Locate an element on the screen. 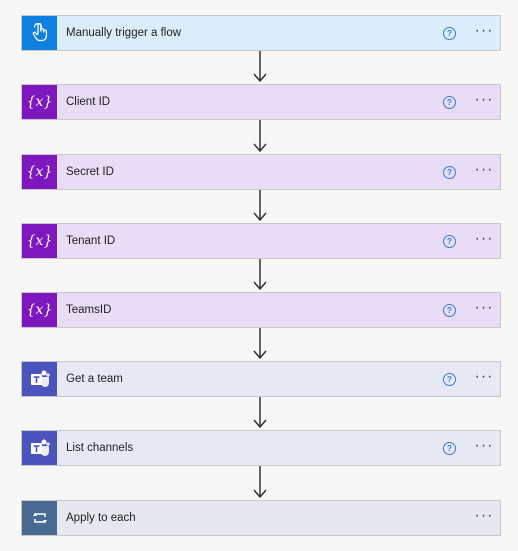  step-title: TeamsID is located at coordinates (89, 310).